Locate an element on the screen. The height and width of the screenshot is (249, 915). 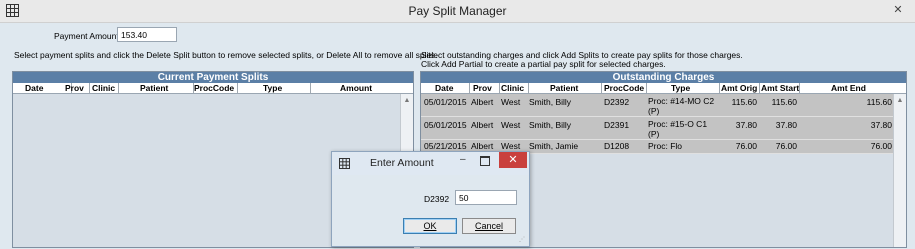
minimize-icon: – is located at coordinates (463, 159).